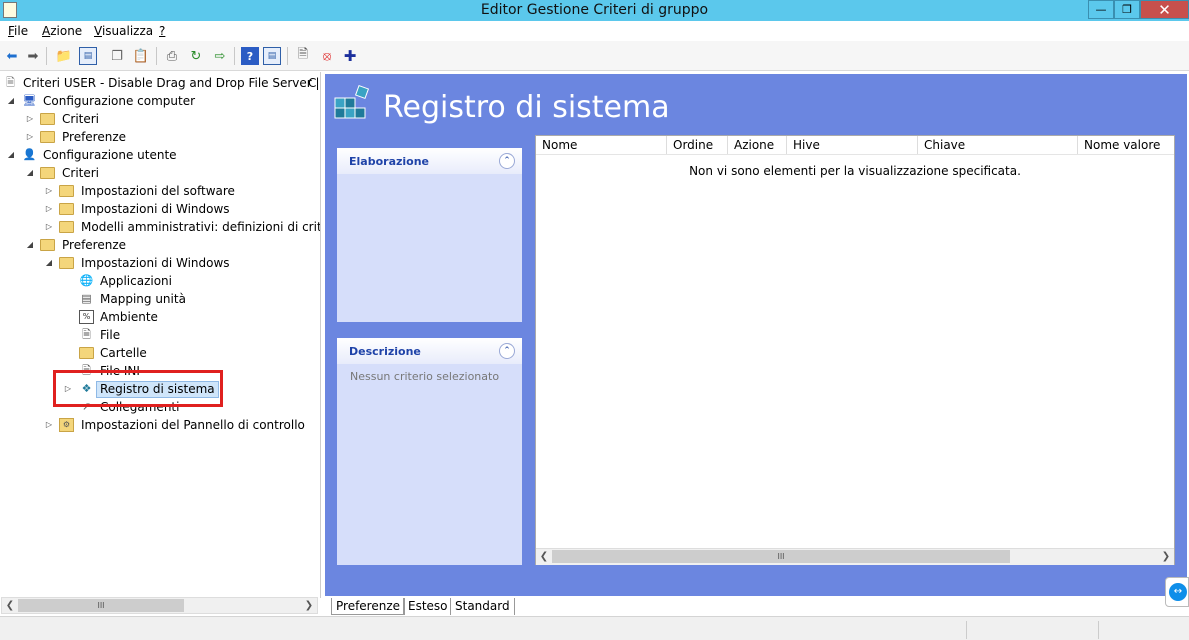 Image resolution: width=1189 pixels, height=640 pixels. I want to click on status-bar, so click(594, 628).